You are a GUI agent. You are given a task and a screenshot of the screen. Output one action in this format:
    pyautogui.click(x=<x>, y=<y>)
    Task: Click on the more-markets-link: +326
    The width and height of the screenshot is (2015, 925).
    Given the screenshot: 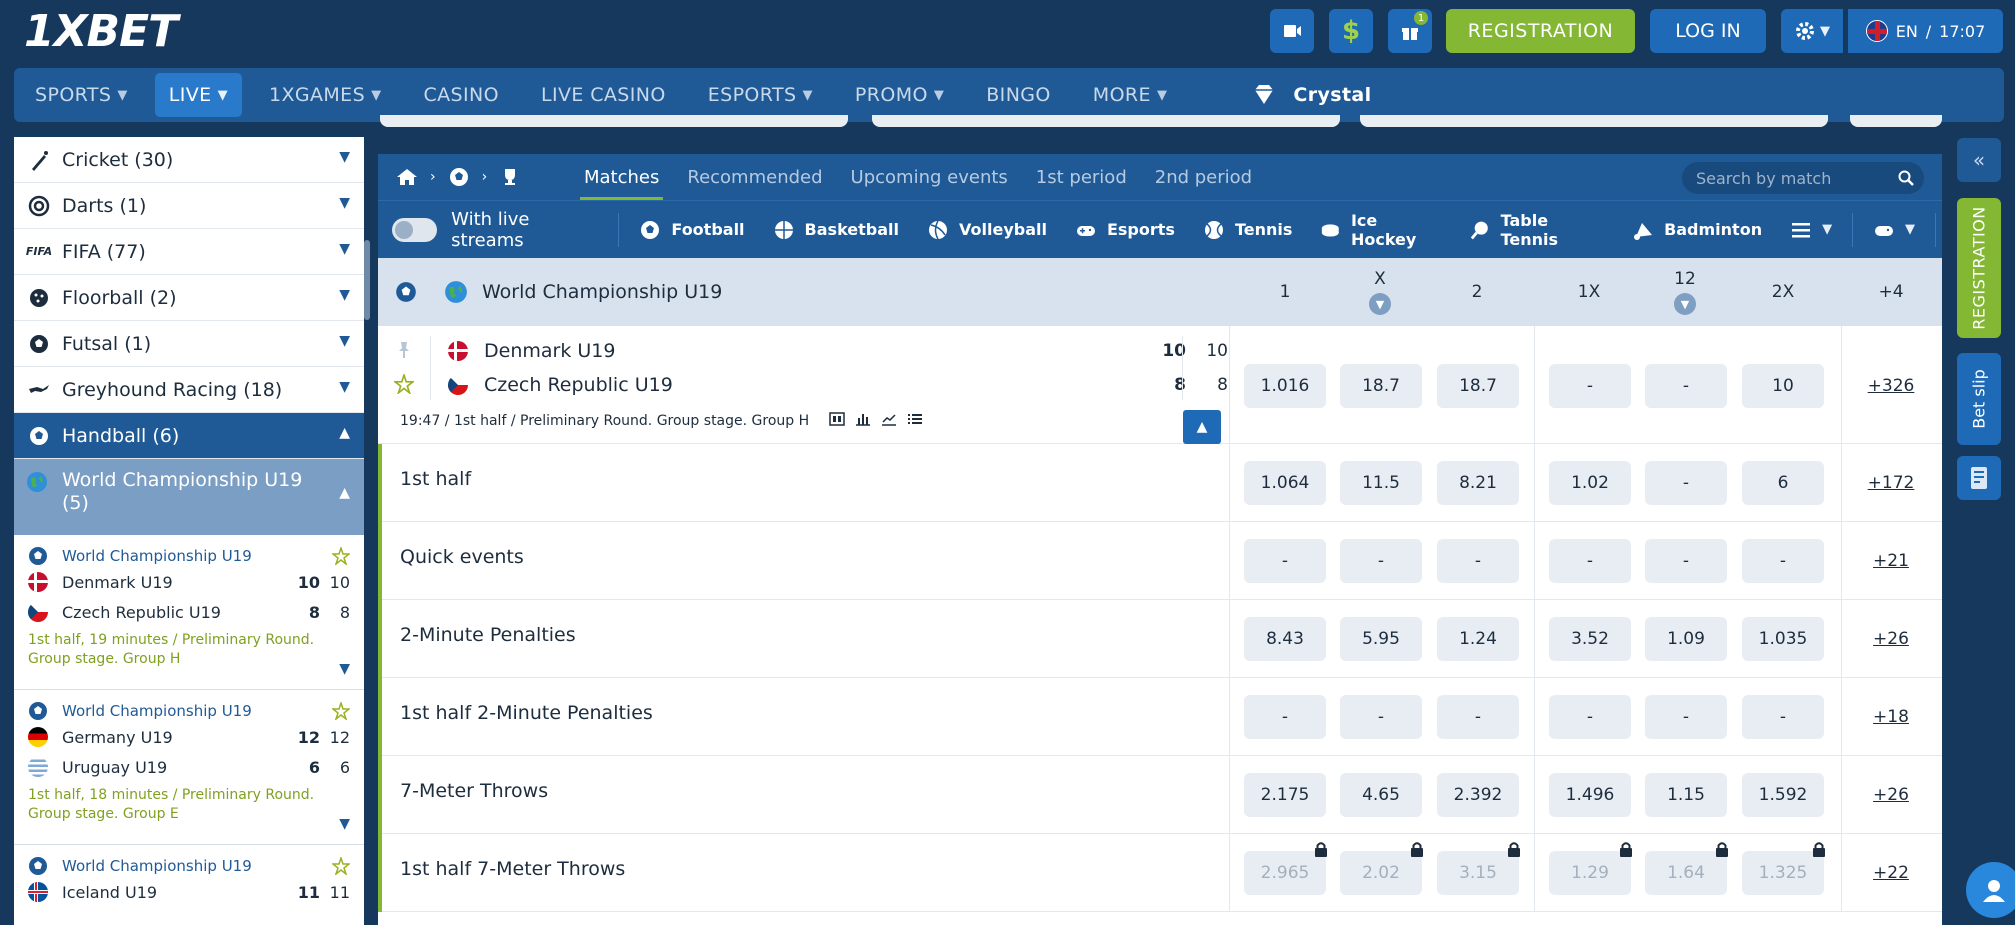 What is the action you would take?
    pyautogui.click(x=1891, y=386)
    